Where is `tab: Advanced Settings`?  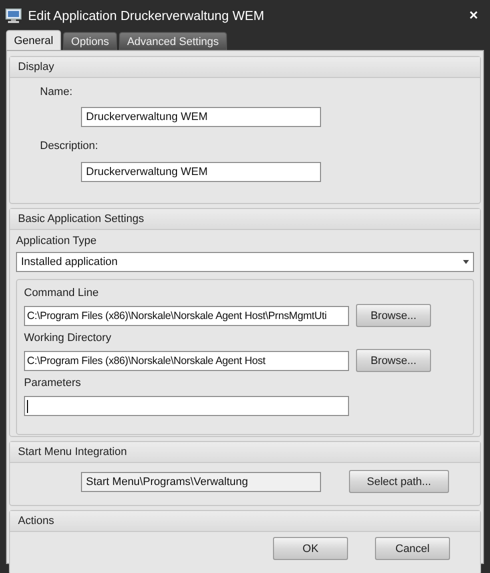 tab: Advanced Settings is located at coordinates (173, 41).